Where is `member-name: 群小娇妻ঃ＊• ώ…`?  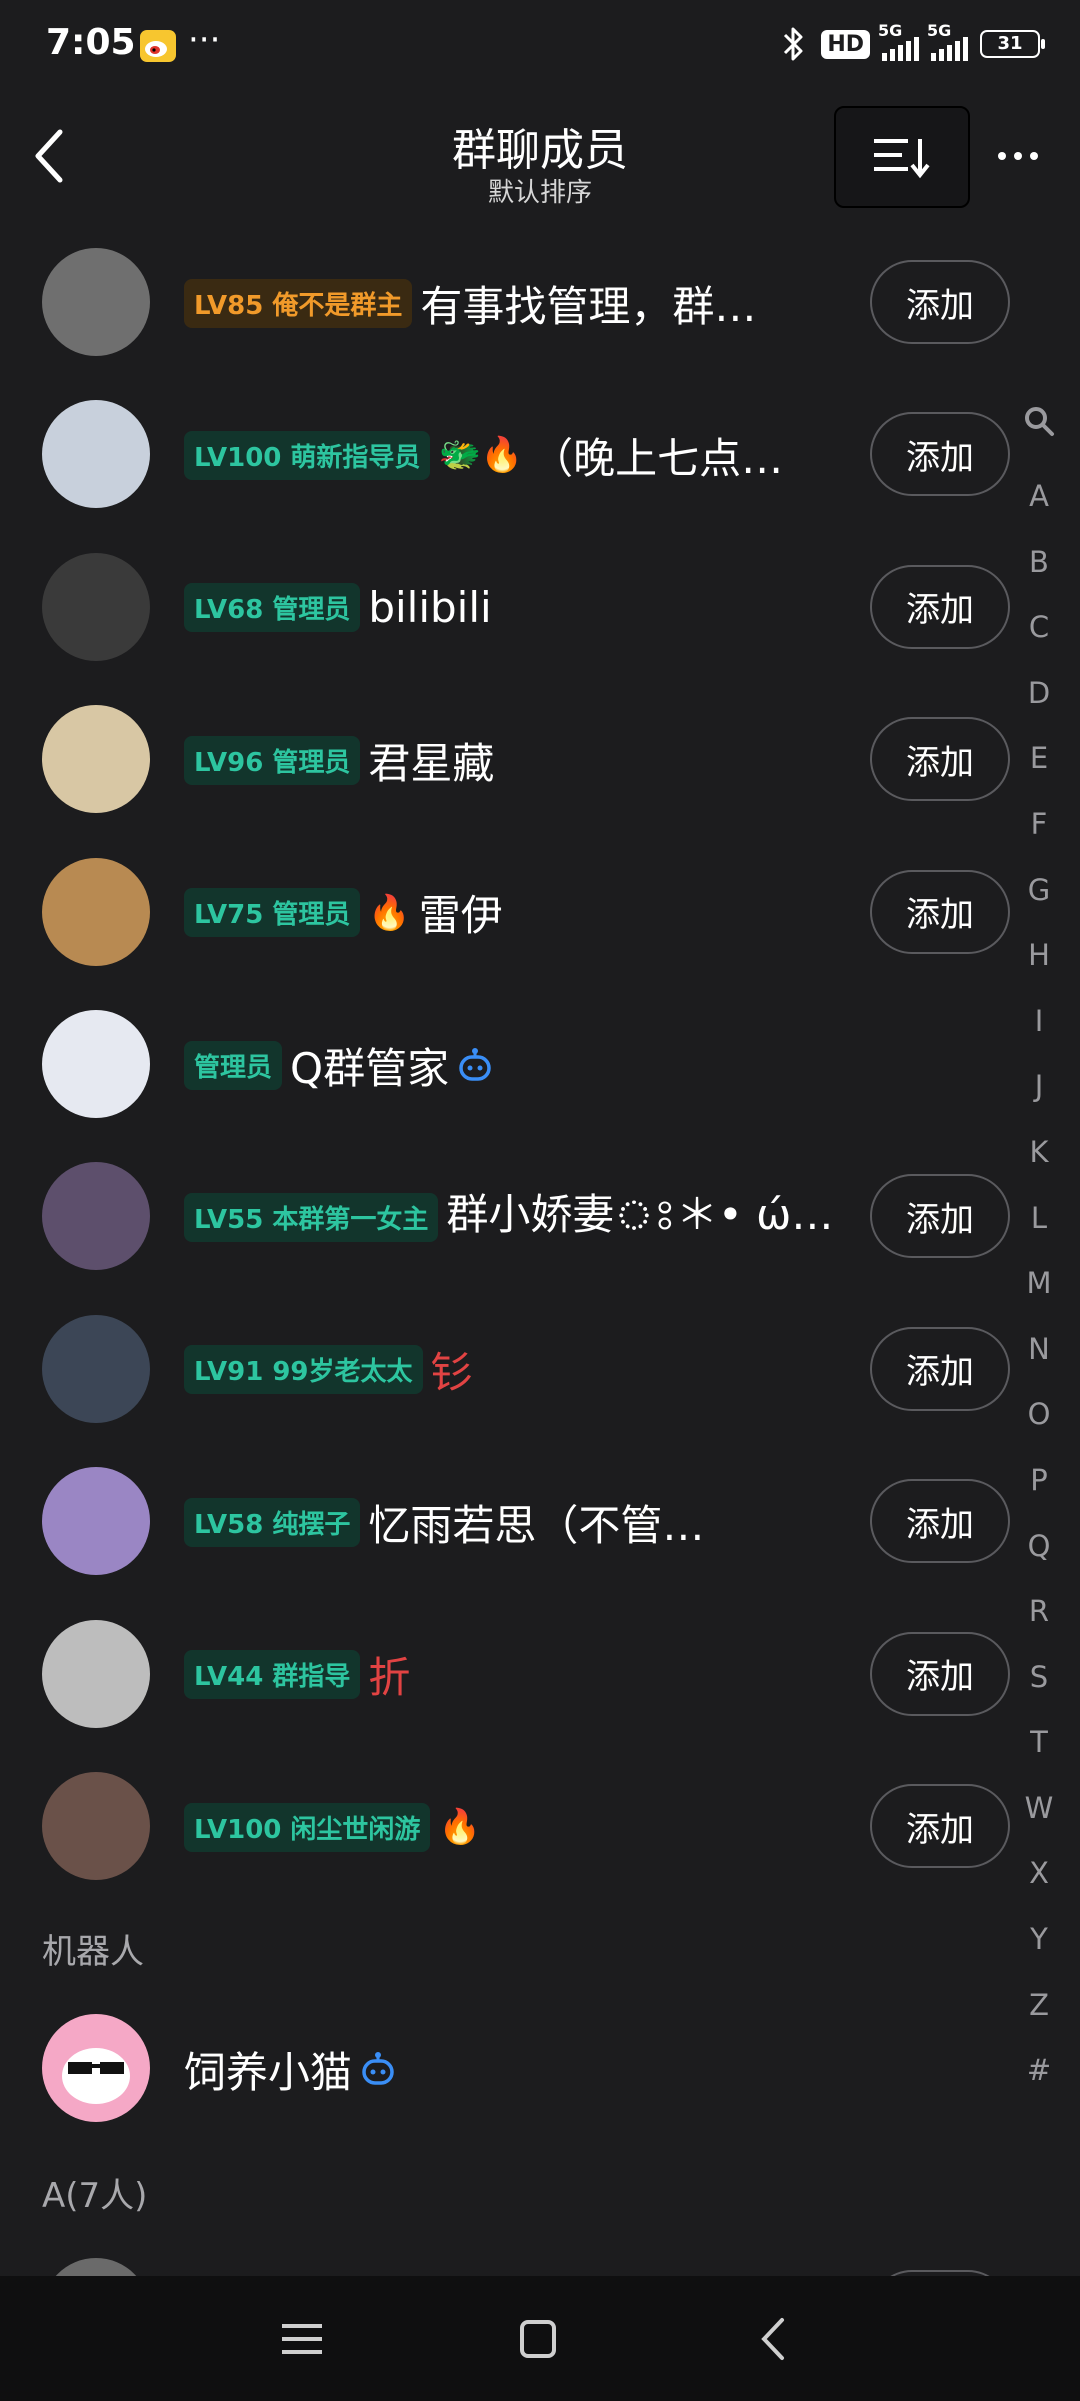 member-name: 群小娇妻ঃ＊• ώ… is located at coordinates (640, 1215).